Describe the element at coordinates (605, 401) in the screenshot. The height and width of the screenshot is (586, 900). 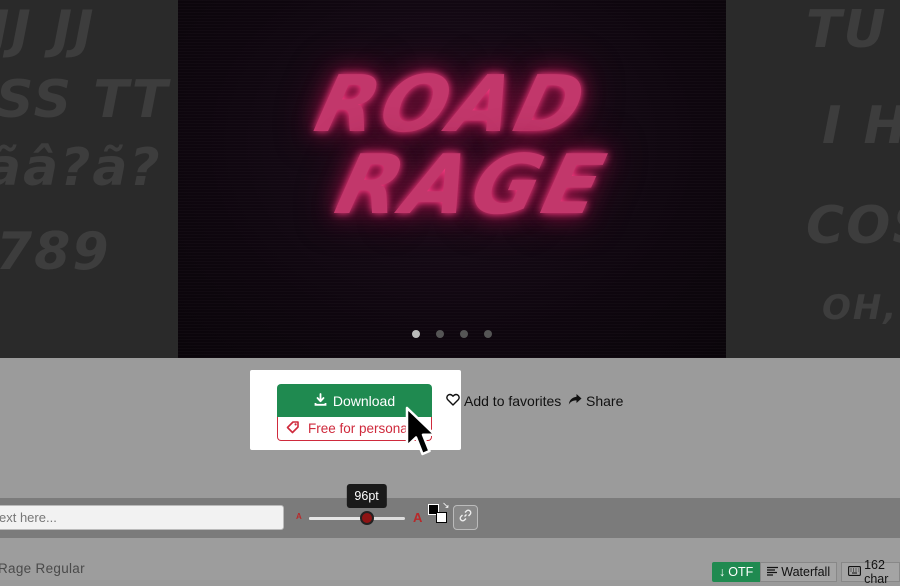
I see `share-label: Share` at that location.